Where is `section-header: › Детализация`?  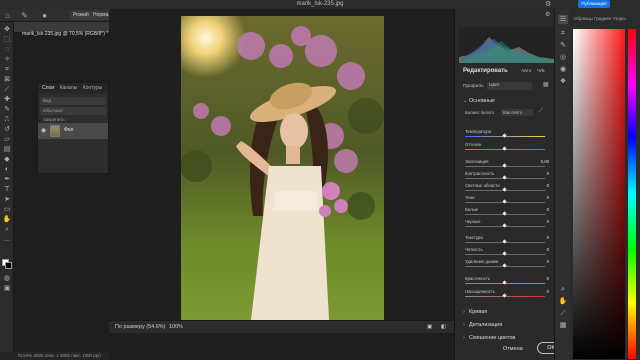
section-header: › Детализация is located at coordinates (482, 325).